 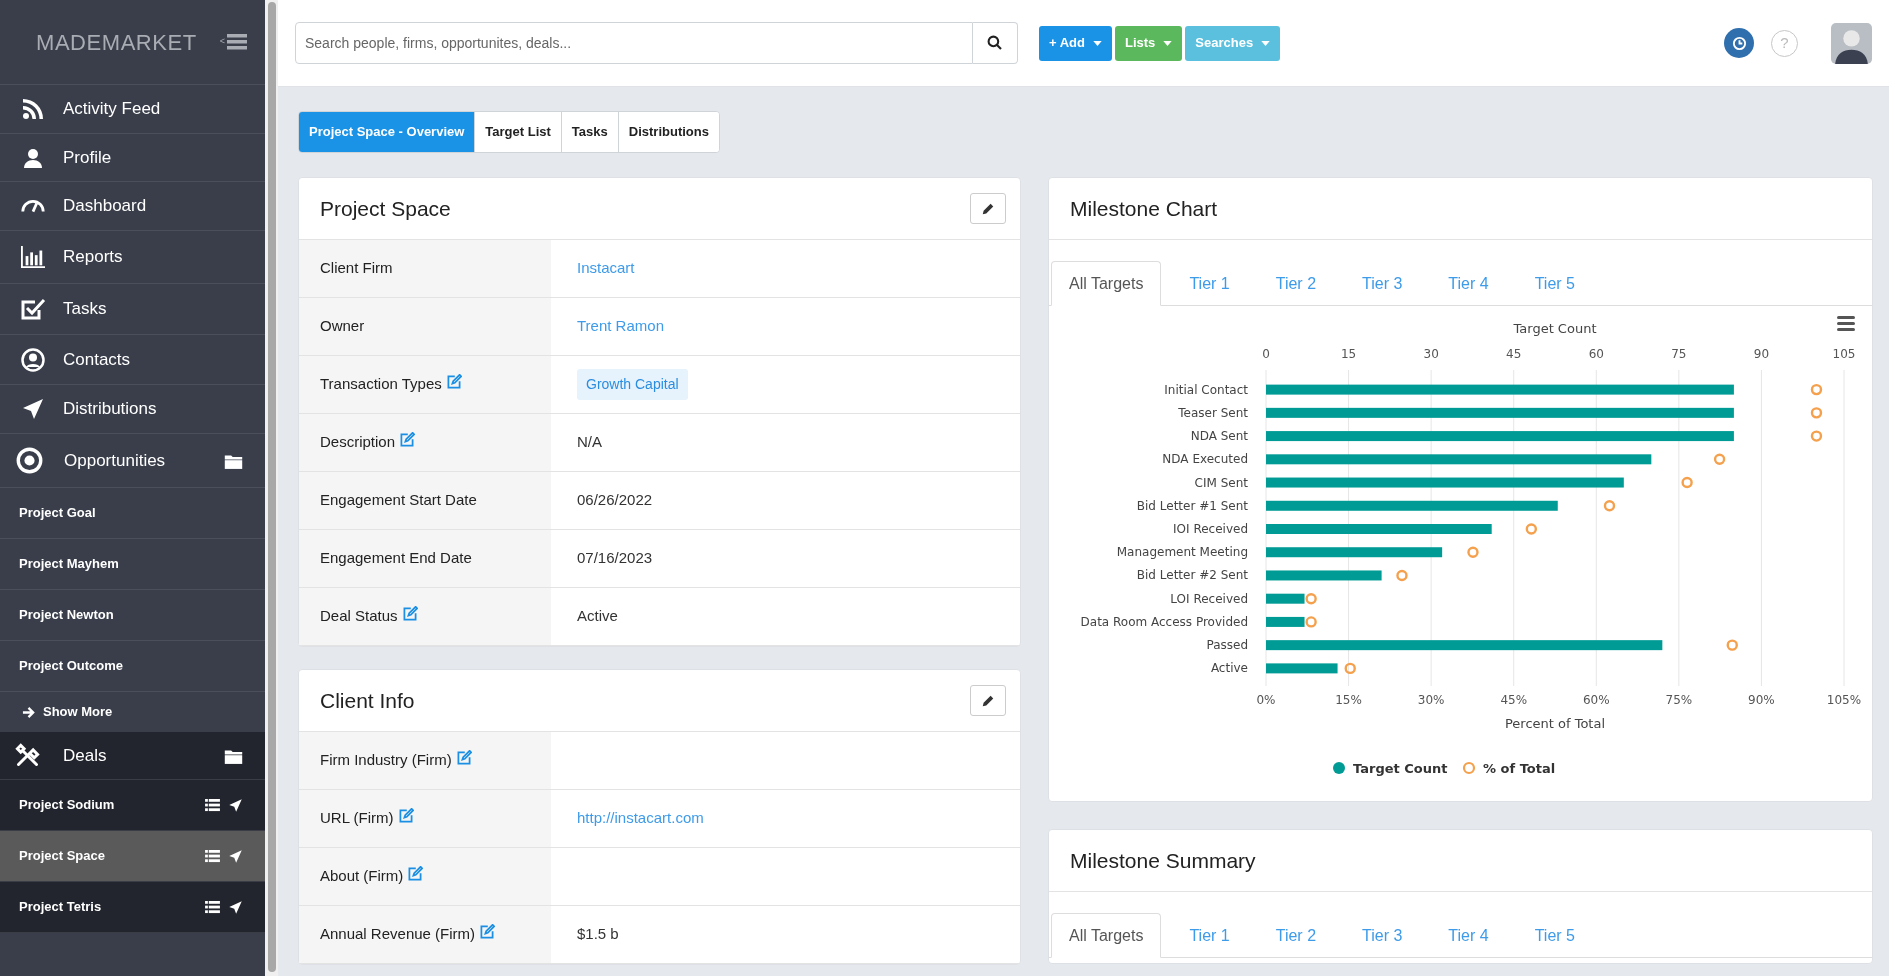 I want to click on axis-tick-label: 75, so click(x=1679, y=354).